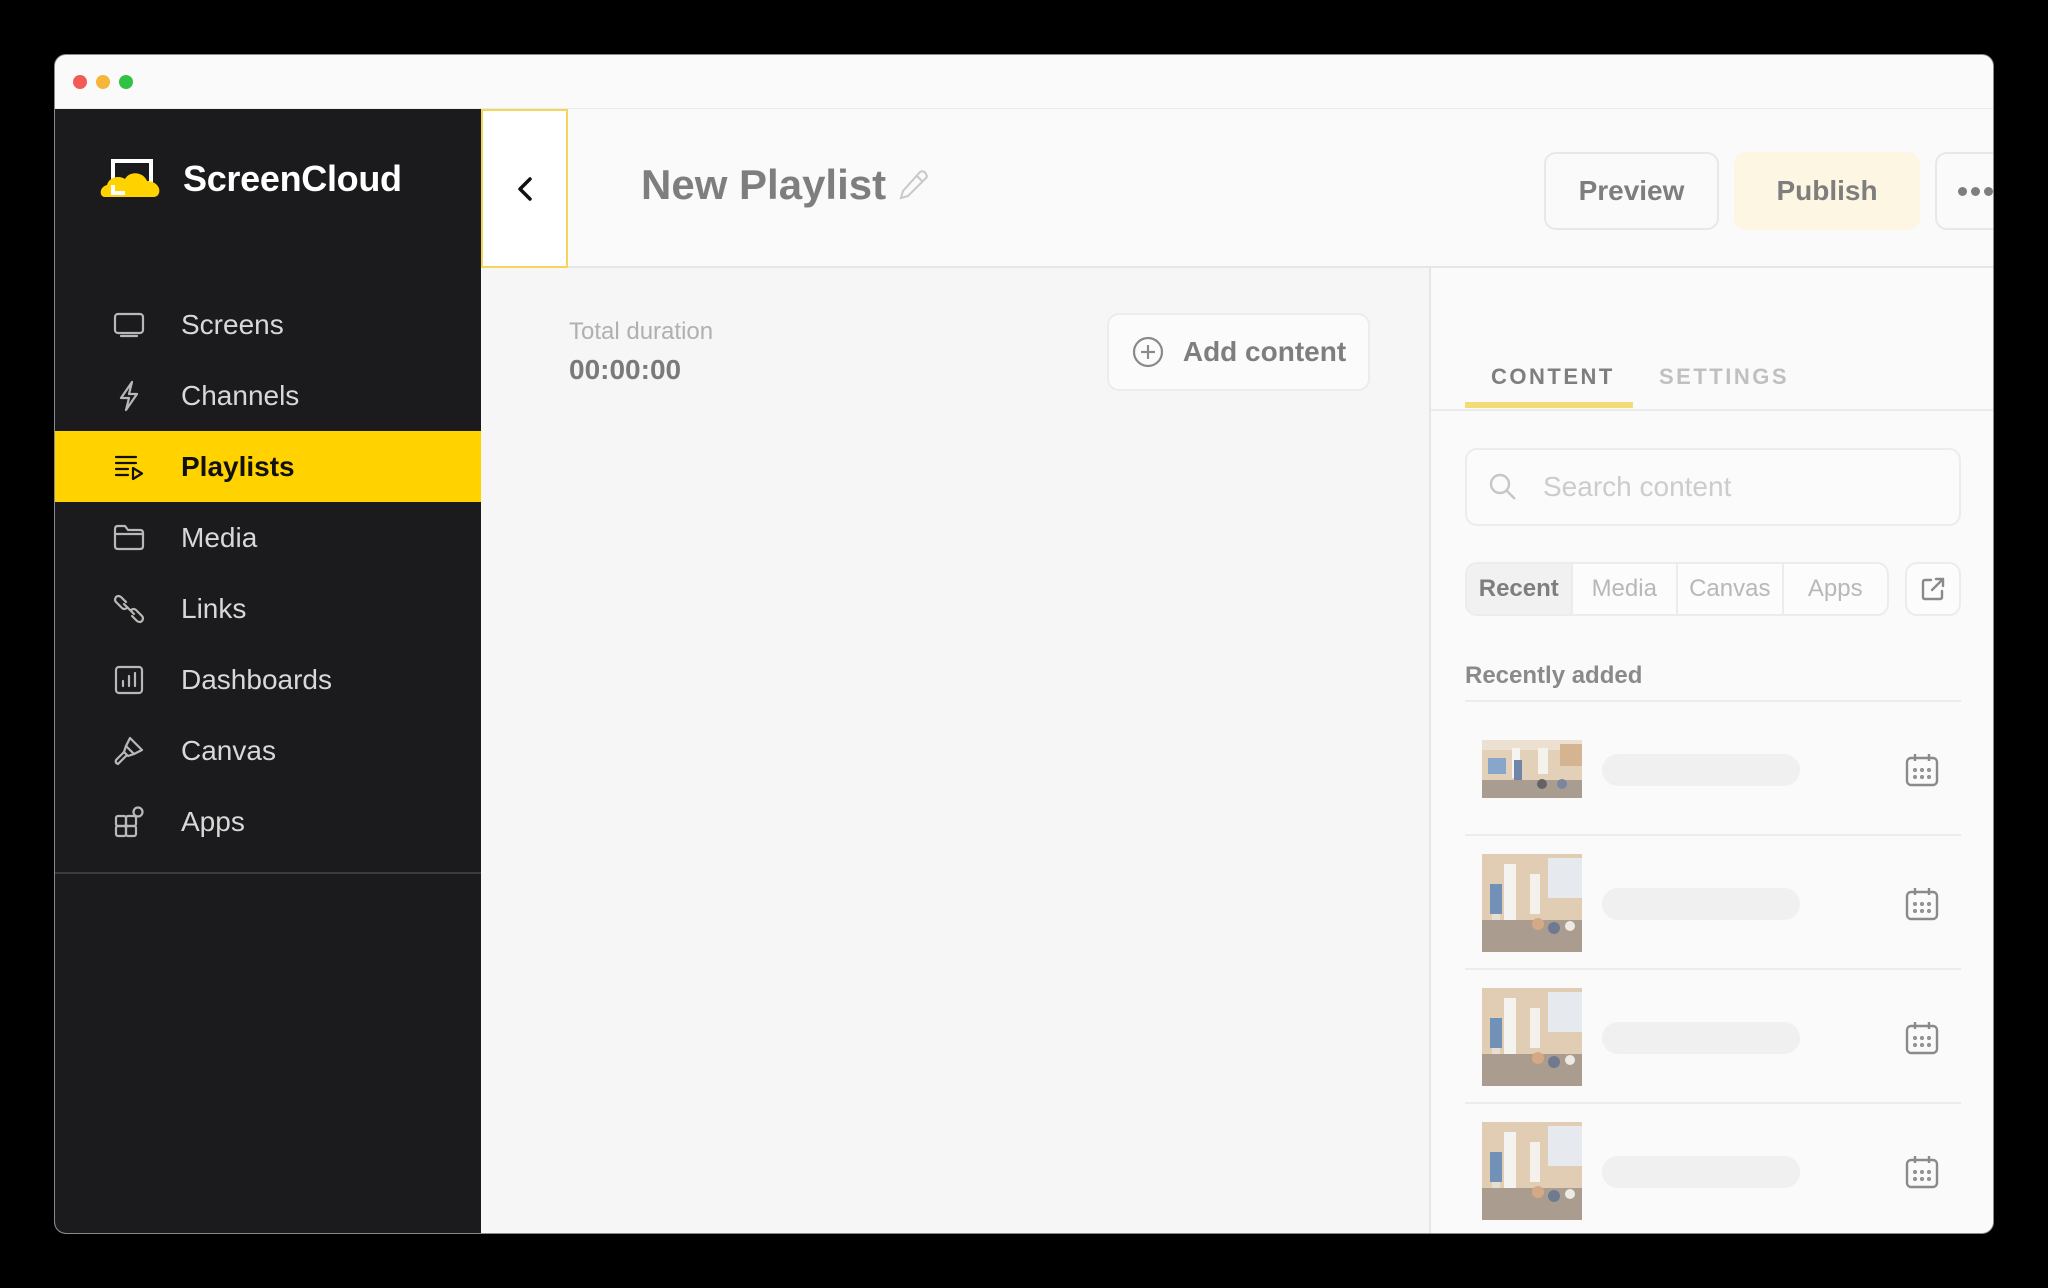  What do you see at coordinates (625, 369) in the screenshot?
I see `total-duration-value: 00:00:00` at bounding box center [625, 369].